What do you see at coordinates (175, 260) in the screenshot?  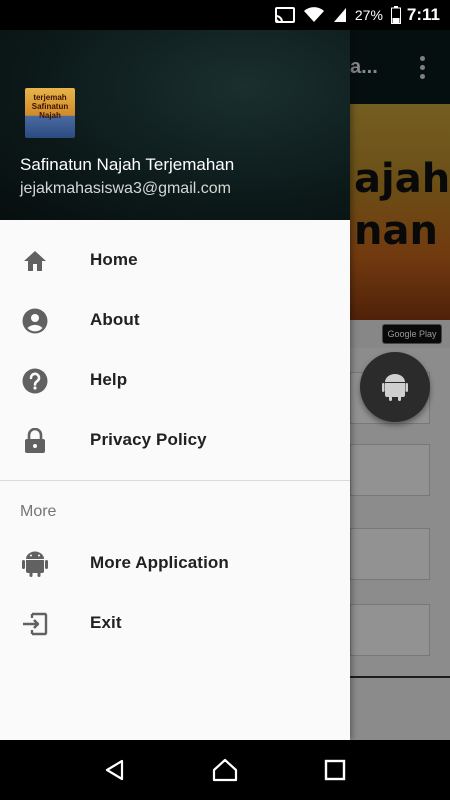 I see `menu-item-home: Home` at bounding box center [175, 260].